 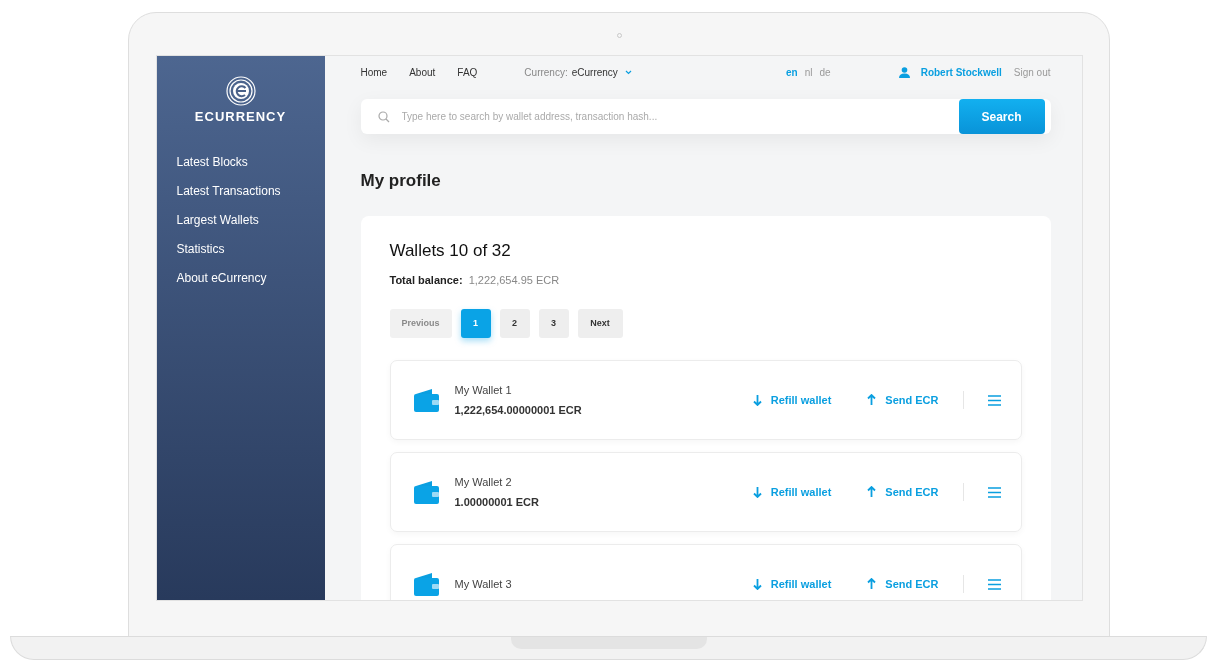 What do you see at coordinates (808, 72) in the screenshot?
I see `language-link: nl` at bounding box center [808, 72].